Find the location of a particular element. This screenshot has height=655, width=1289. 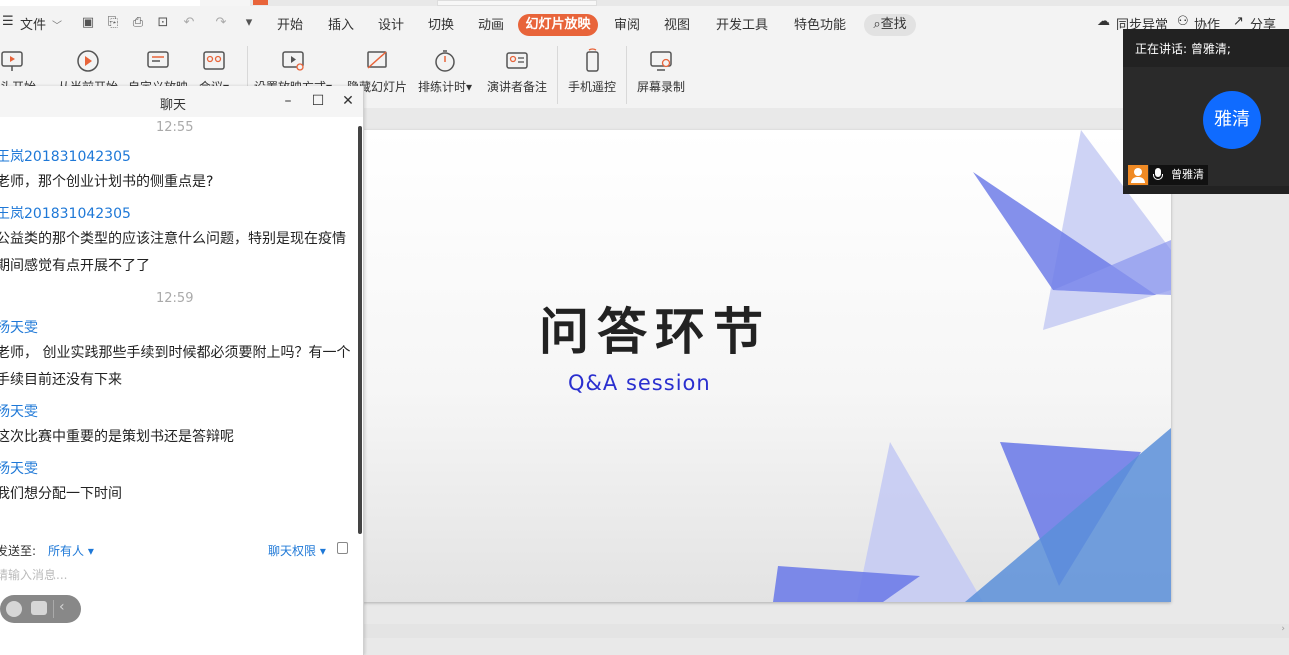

share-icon: ↗ is located at coordinates (1238, 21).